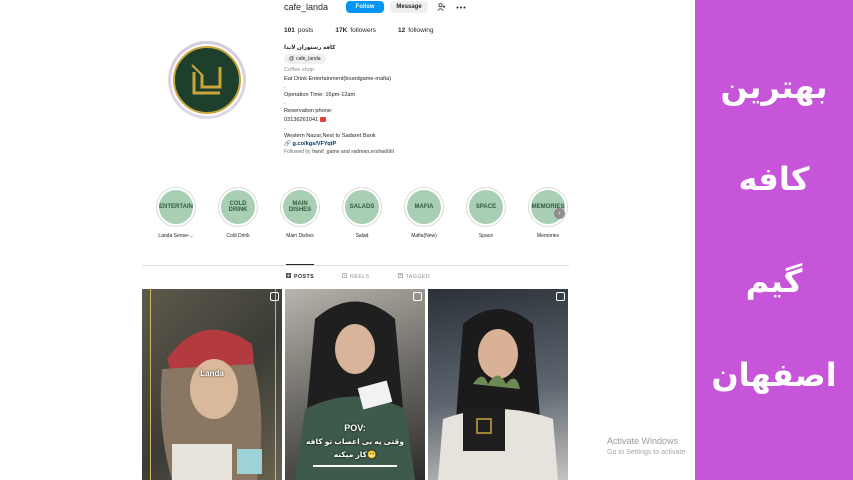  Describe the element at coordinates (320, 95) in the screenshot. I see `bio-line: Operation Time: 16pm-12am` at that location.